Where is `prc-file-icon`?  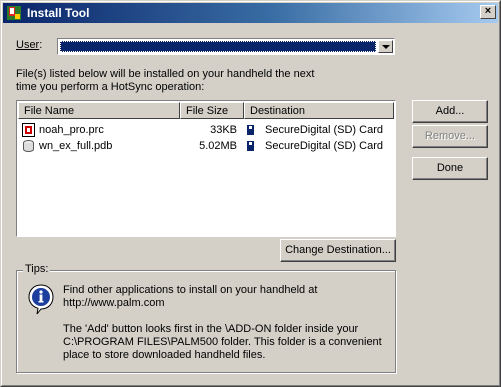 prc-file-icon is located at coordinates (28, 130).